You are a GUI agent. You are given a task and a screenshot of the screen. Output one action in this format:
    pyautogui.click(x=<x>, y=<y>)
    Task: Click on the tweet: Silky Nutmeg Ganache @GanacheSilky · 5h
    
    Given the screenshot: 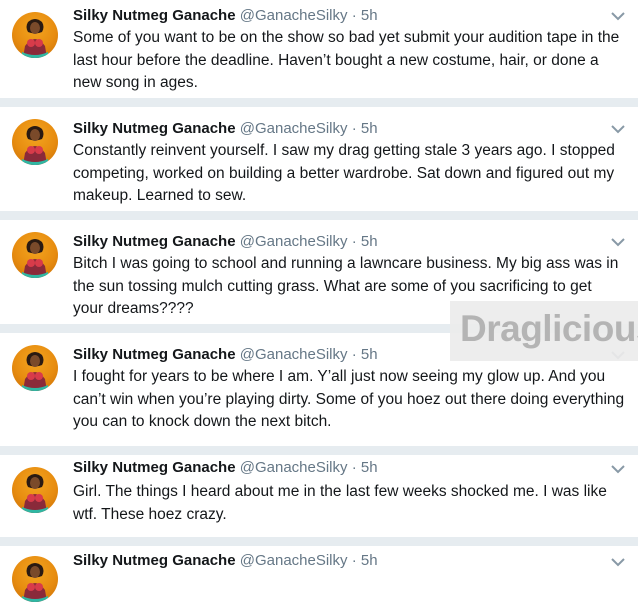 What is the action you would take?
    pyautogui.click(x=319, y=574)
    